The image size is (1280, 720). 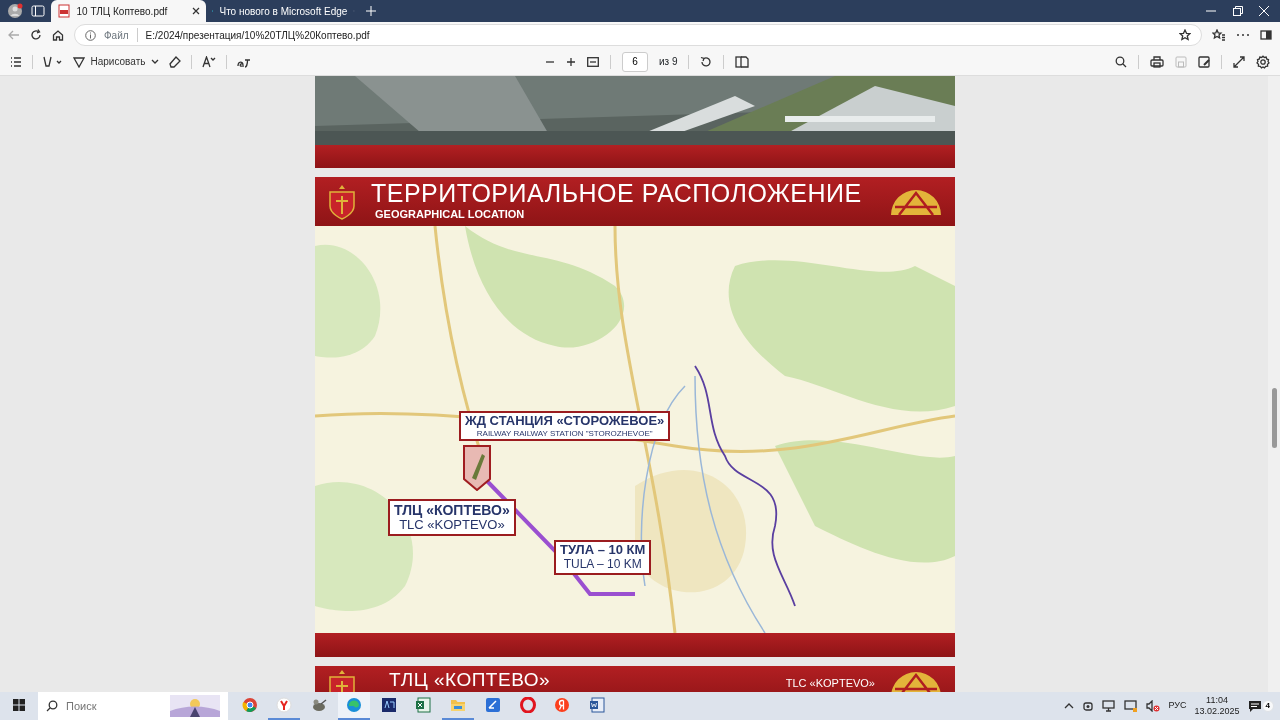 What do you see at coordinates (458, 705) in the screenshot?
I see `folder-icon` at bounding box center [458, 705].